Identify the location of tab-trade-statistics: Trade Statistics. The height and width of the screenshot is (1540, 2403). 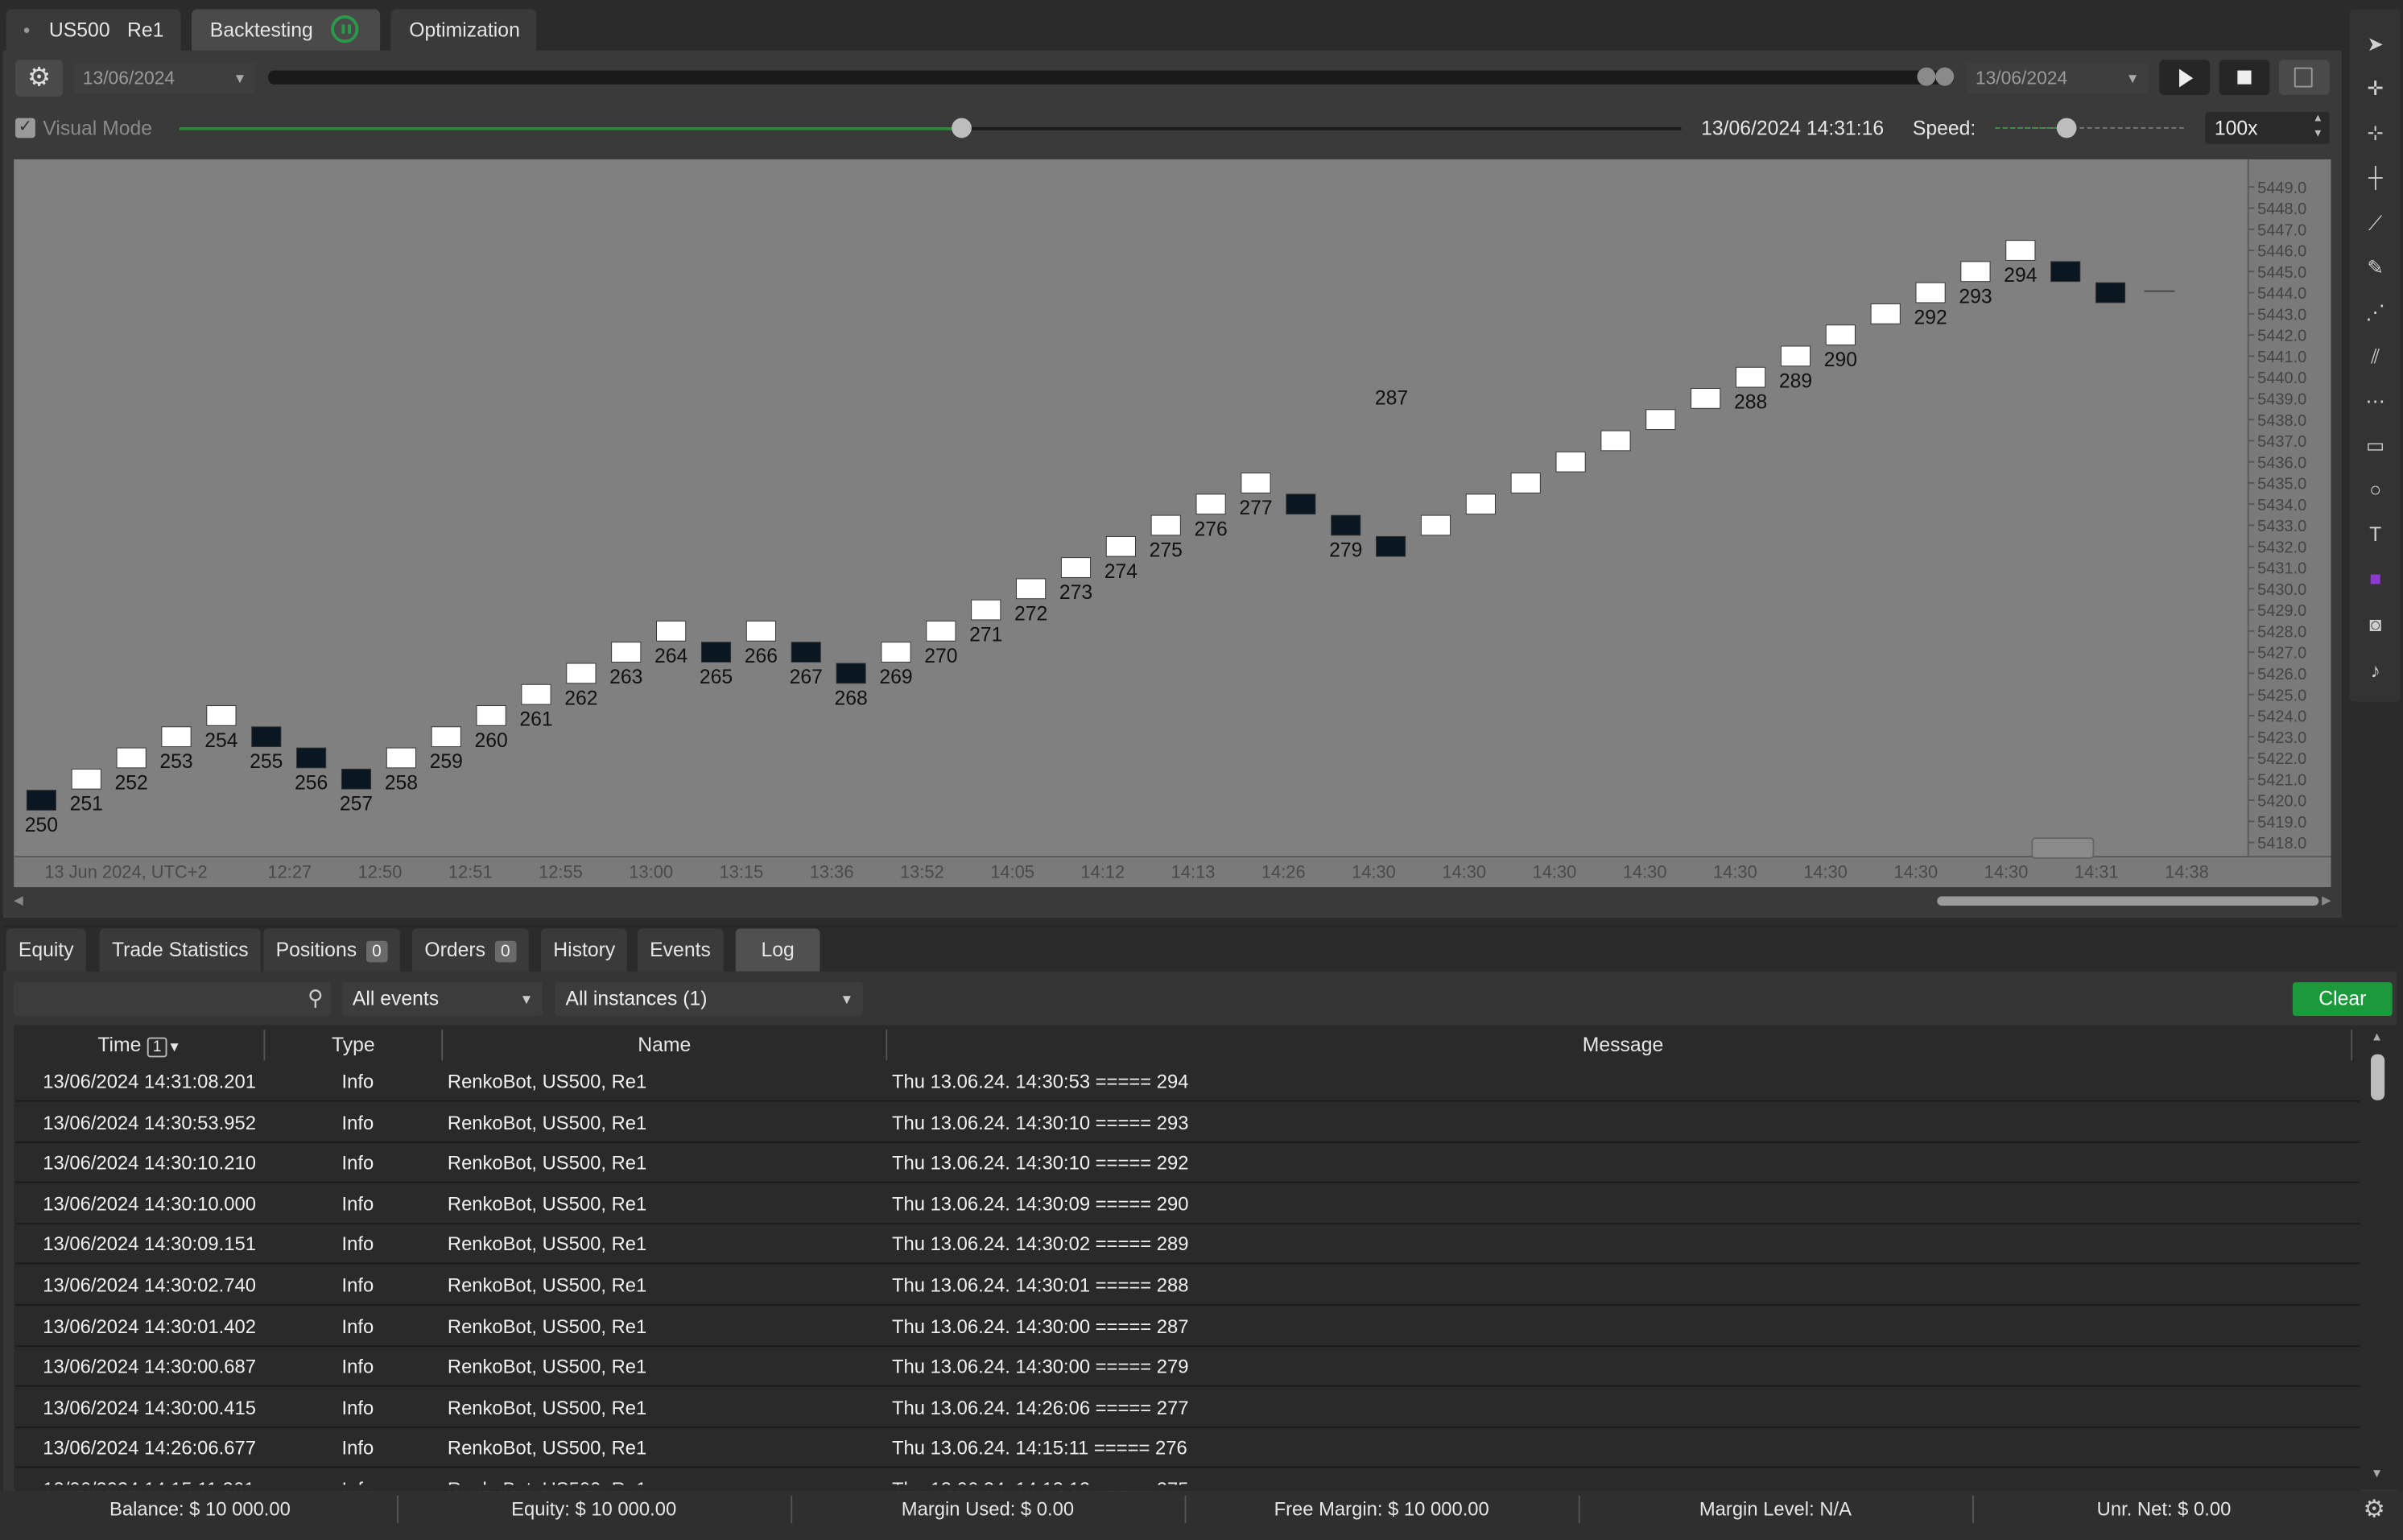
(180, 950).